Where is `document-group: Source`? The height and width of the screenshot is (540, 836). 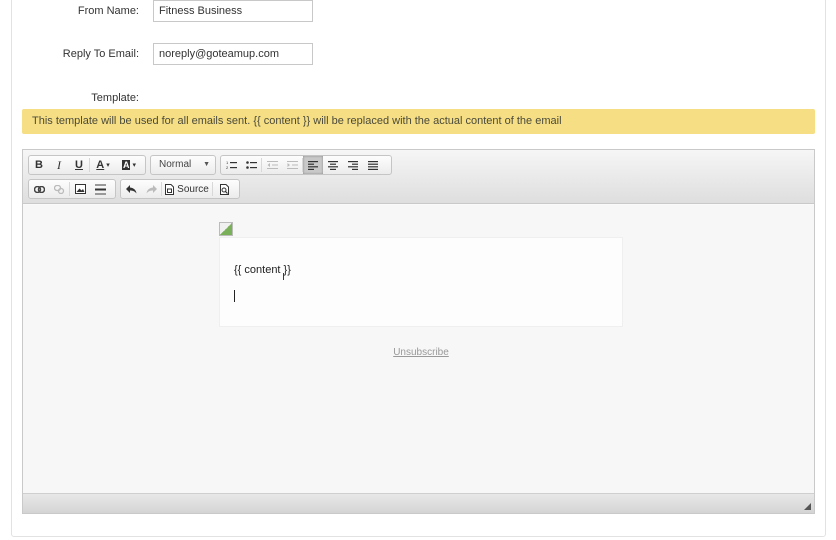 document-group: Source is located at coordinates (180, 189).